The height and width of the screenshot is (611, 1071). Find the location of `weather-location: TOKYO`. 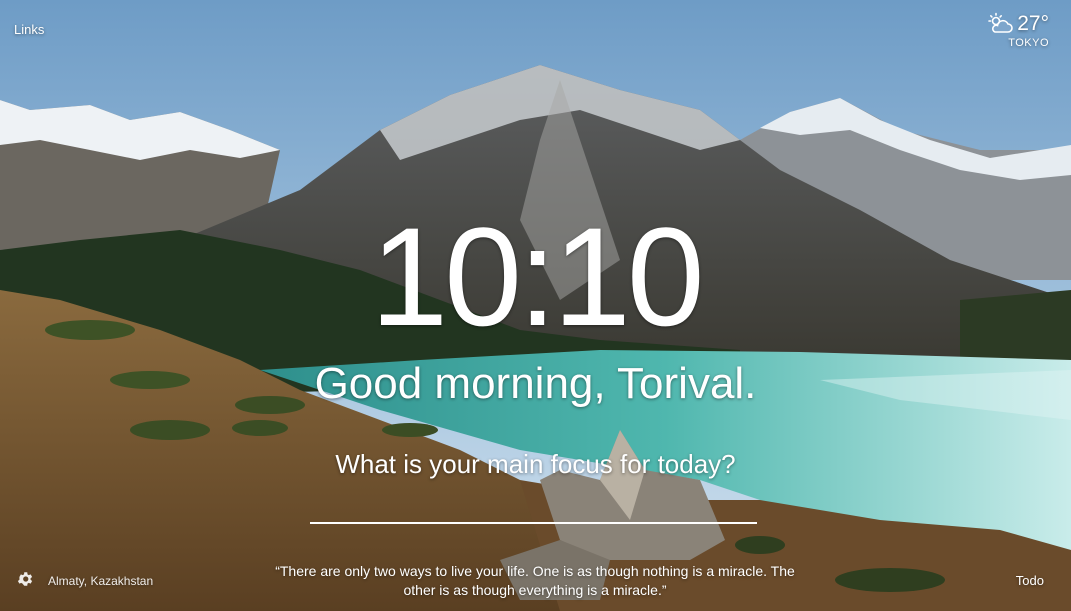

weather-location: TOKYO is located at coordinates (1028, 43).